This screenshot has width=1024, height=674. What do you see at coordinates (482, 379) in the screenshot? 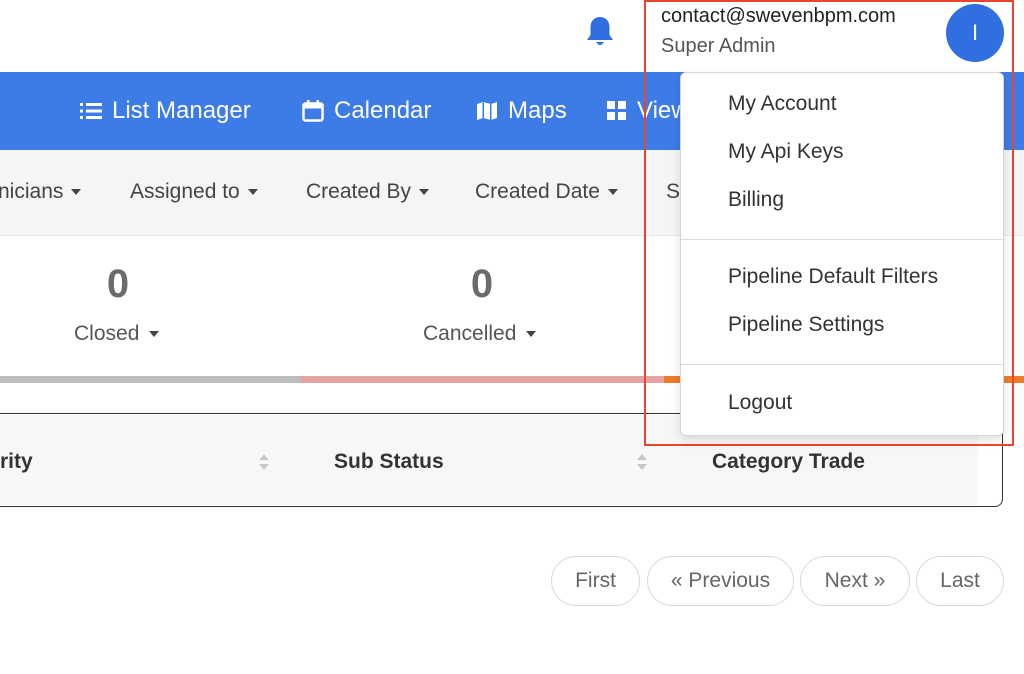
I see `status-bar-cancelled` at bounding box center [482, 379].